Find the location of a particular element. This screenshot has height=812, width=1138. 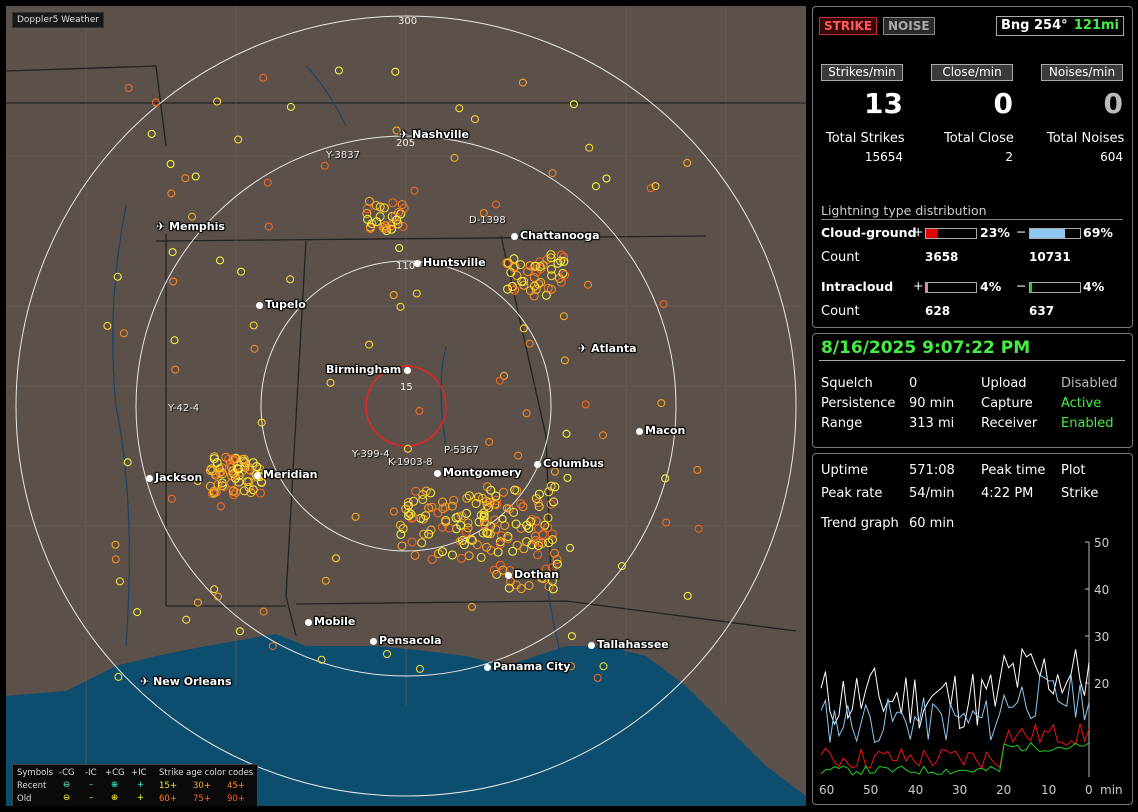

range-ring-label: 15 is located at coordinates (406, 387).